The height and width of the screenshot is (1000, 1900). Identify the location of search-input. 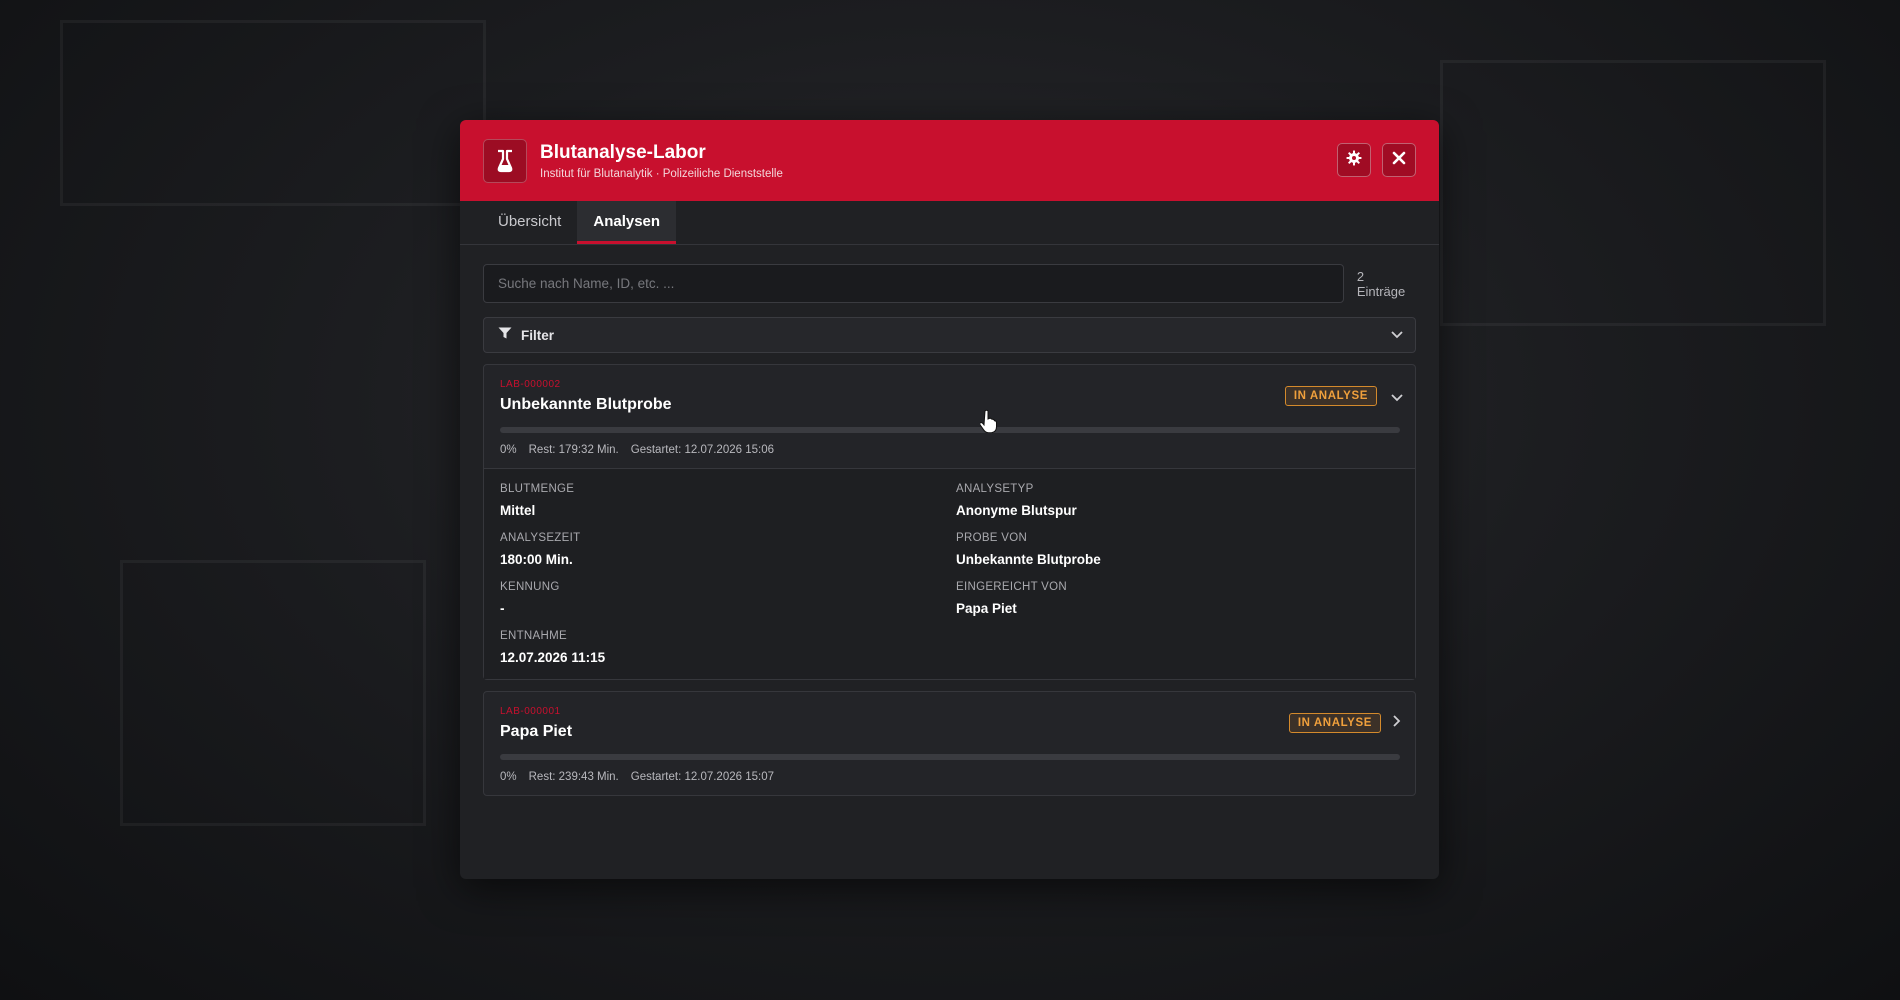
(913, 283).